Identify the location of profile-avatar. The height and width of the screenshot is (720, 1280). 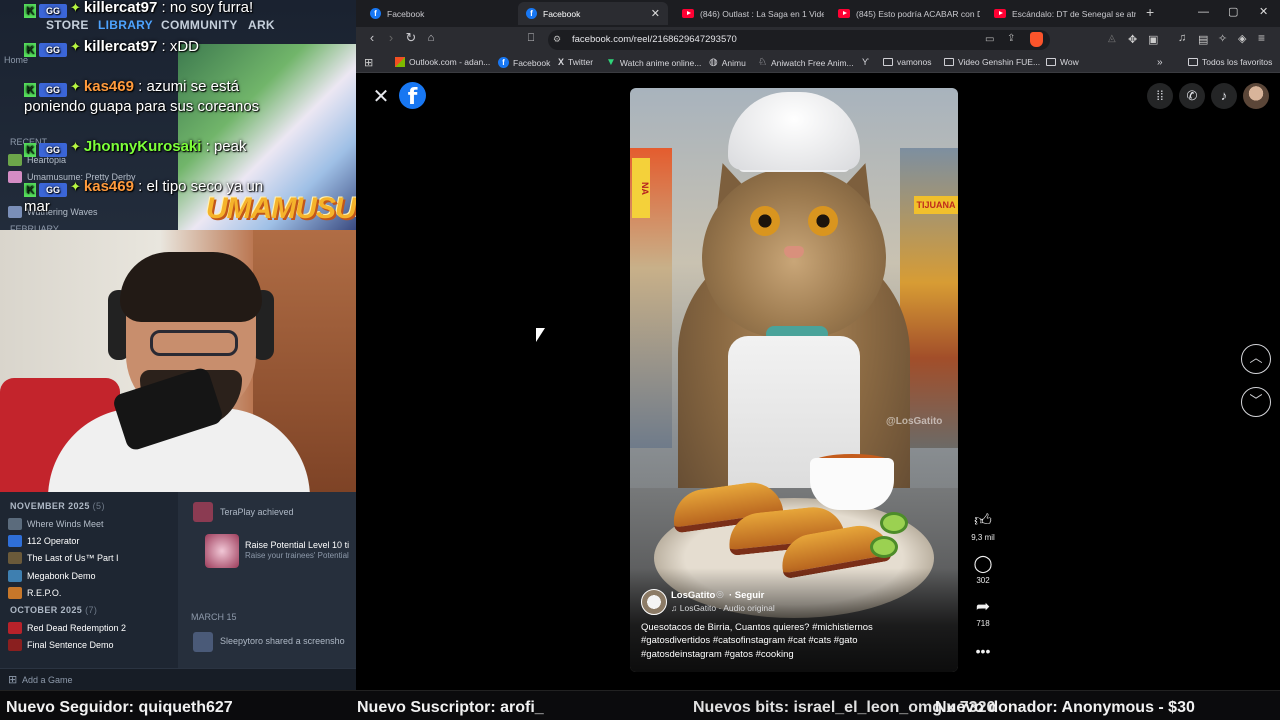
(1256, 96).